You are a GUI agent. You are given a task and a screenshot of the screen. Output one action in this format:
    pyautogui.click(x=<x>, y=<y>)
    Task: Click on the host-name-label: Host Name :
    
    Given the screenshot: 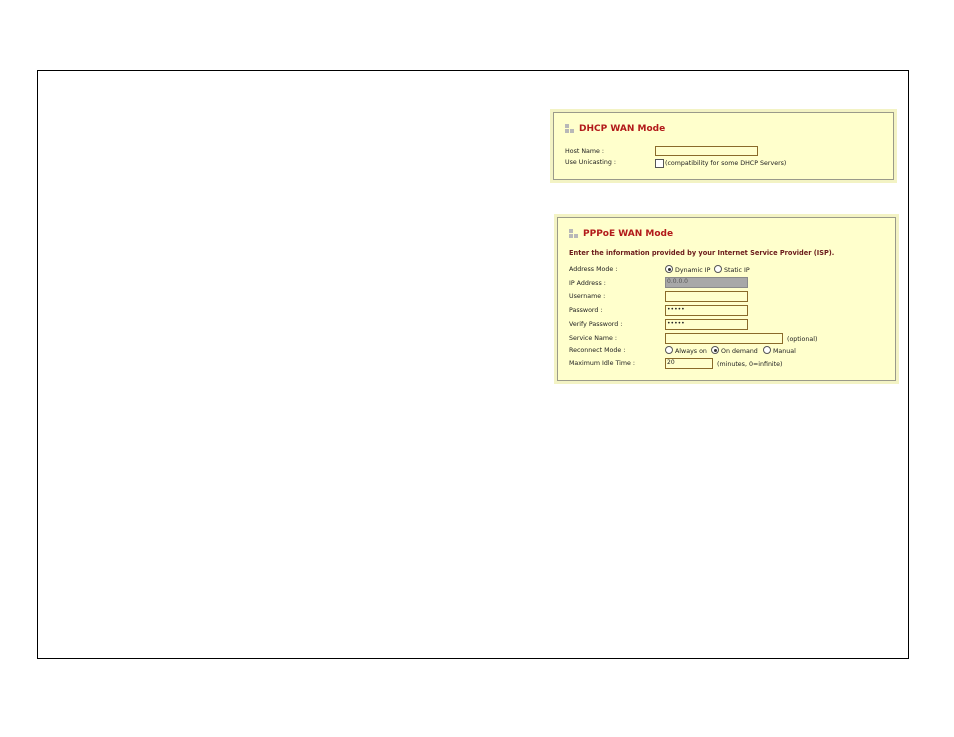 What is the action you would take?
    pyautogui.click(x=585, y=151)
    